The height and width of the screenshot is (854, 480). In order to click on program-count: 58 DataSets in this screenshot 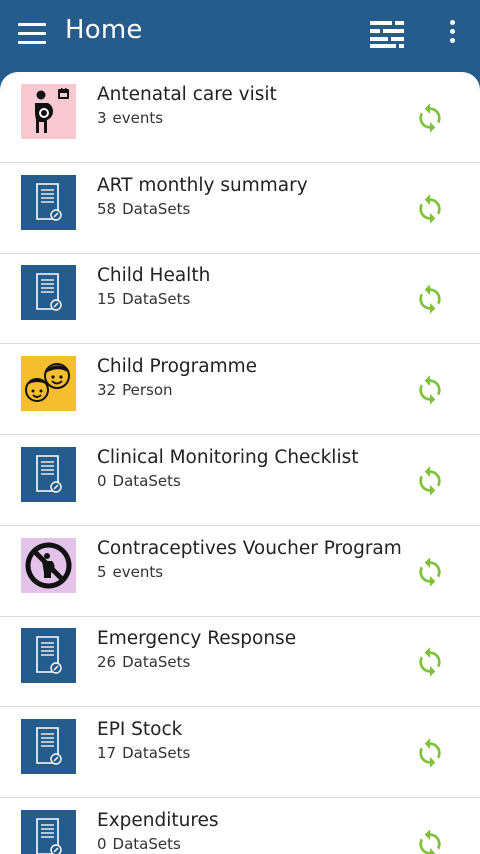, I will do `click(143, 209)`.